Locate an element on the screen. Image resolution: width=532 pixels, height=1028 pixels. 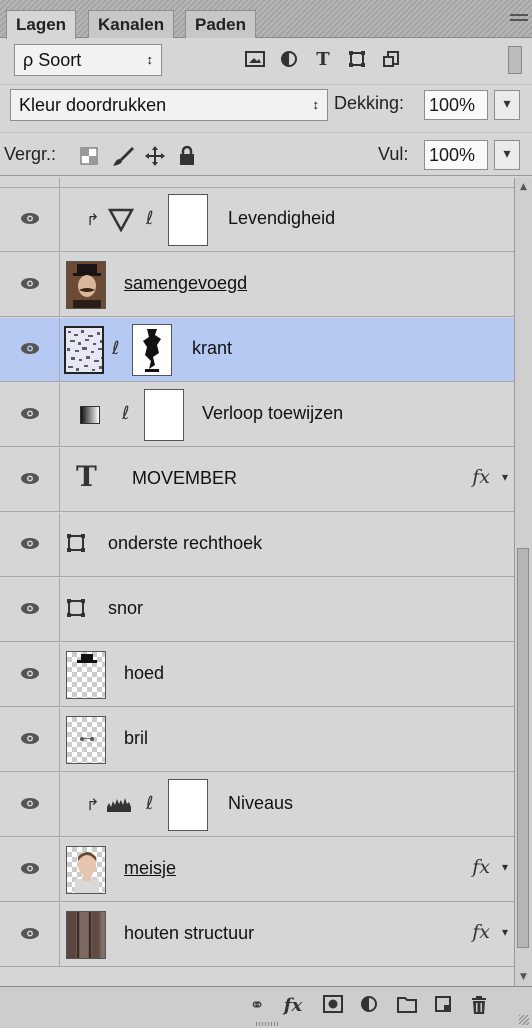
lock-transparent-pixels-icon is located at coordinates (89, 156).